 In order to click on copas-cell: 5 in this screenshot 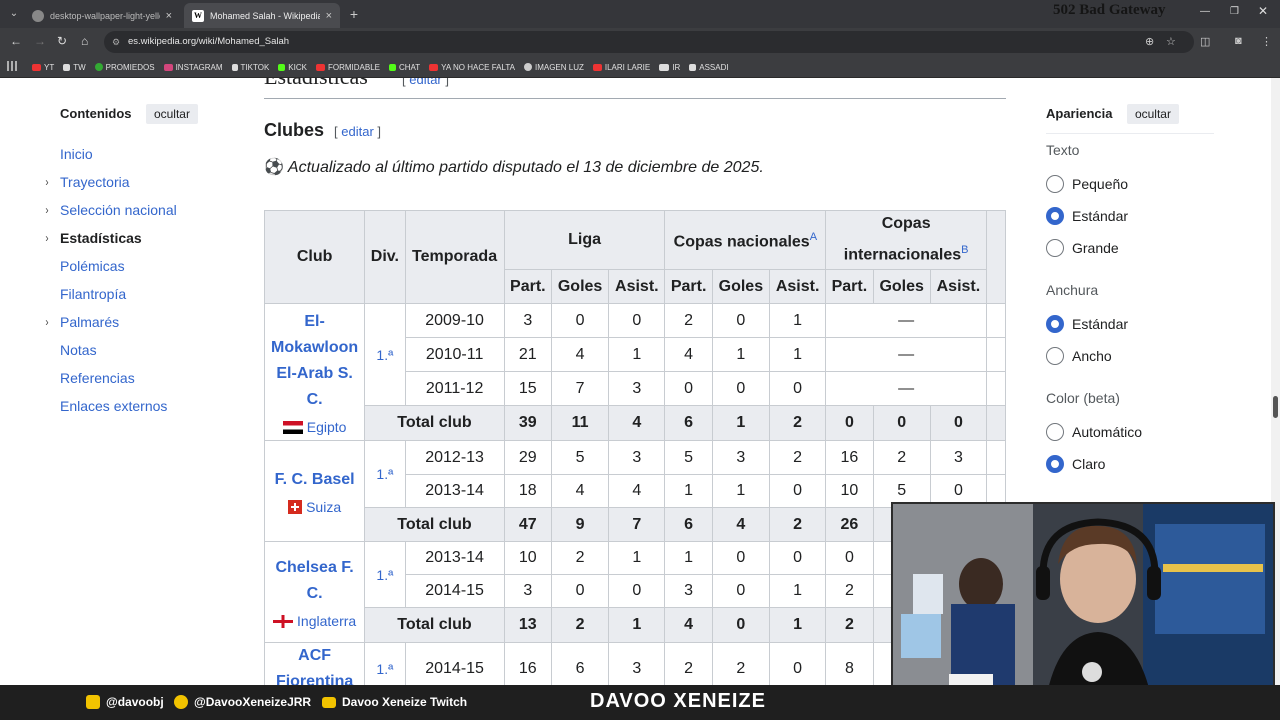, I will do `click(688, 457)`.